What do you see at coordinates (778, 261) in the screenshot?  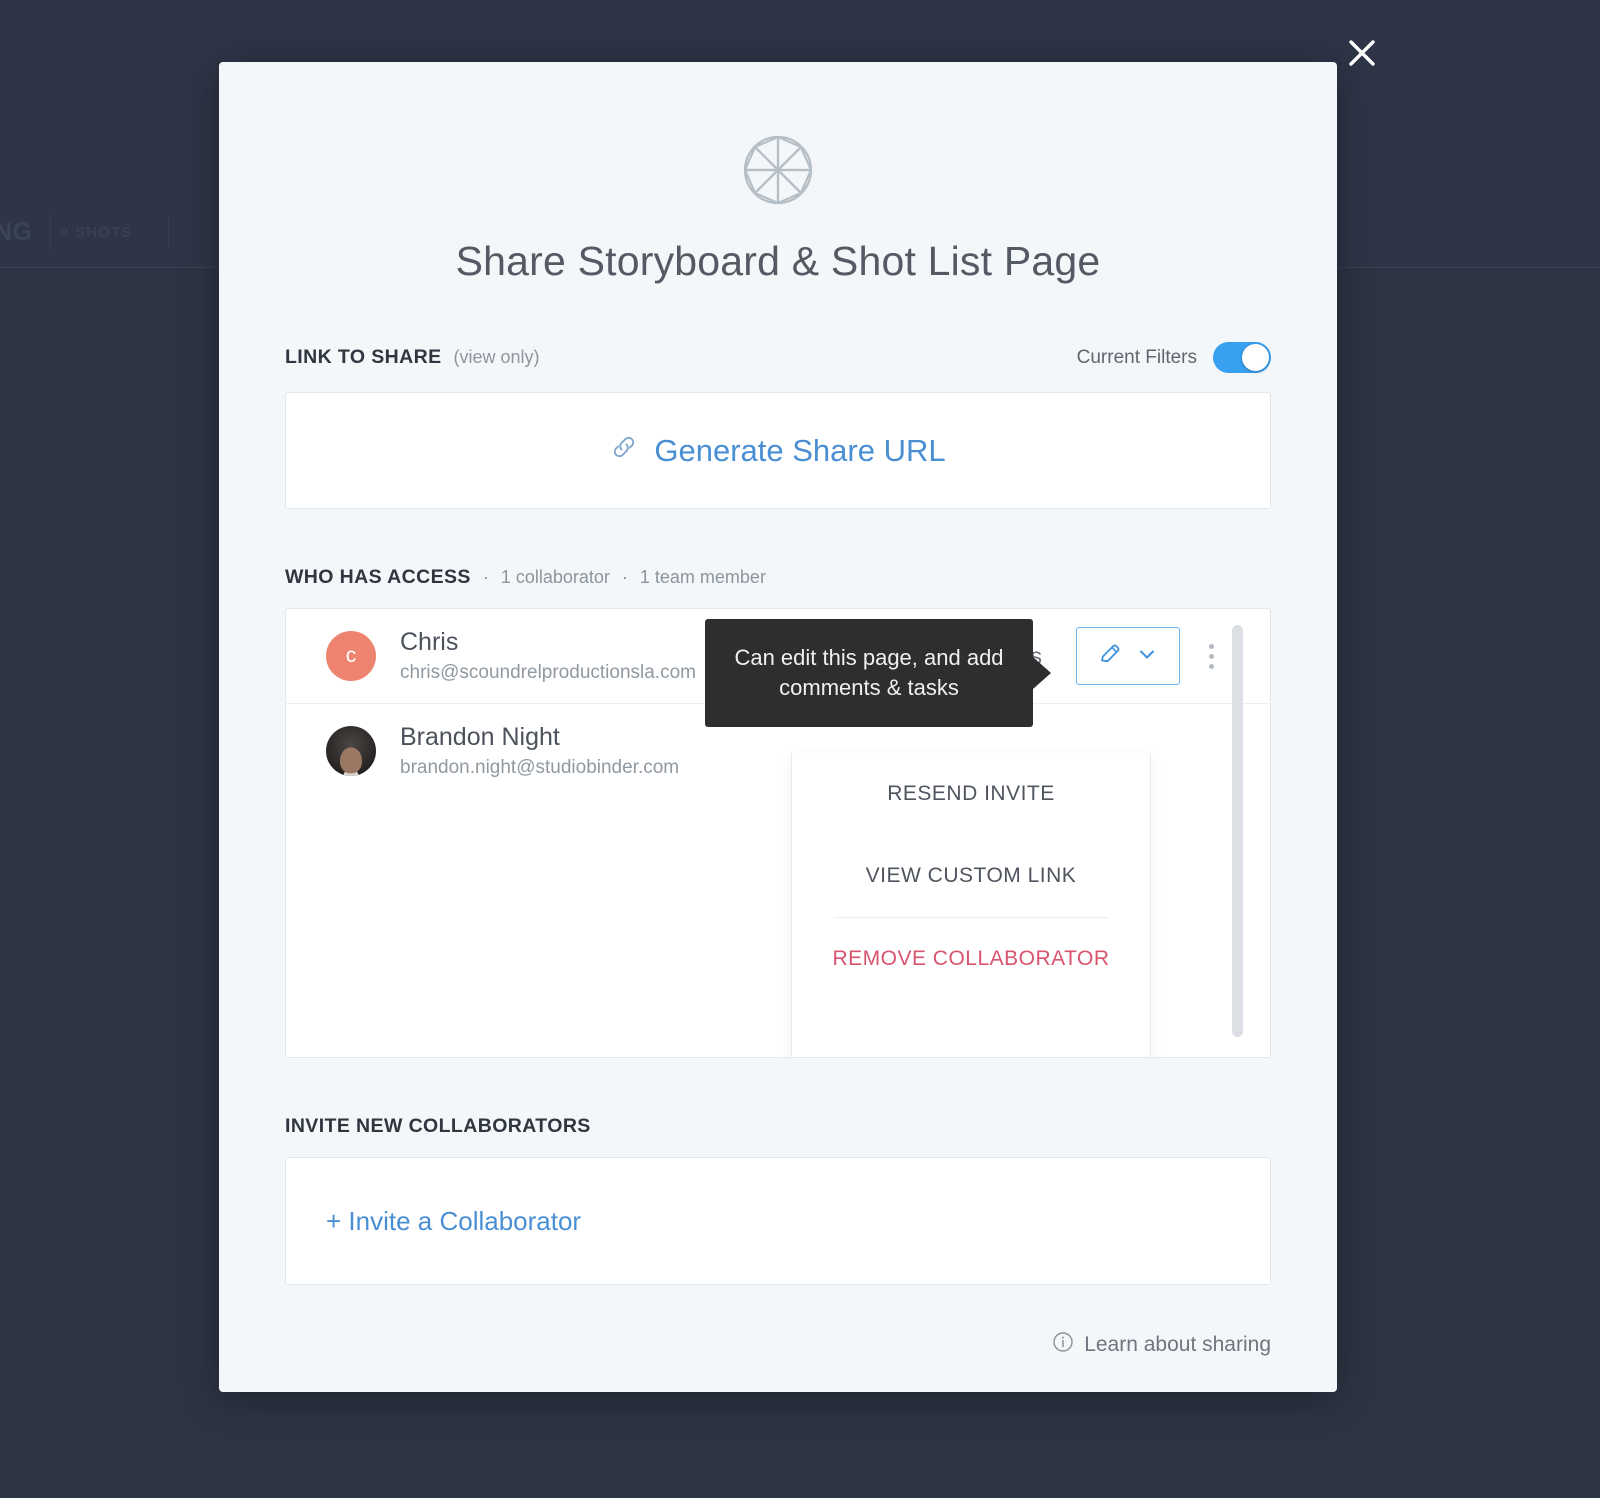 I see `page-title: Share Storyboard & Shot List Page` at bounding box center [778, 261].